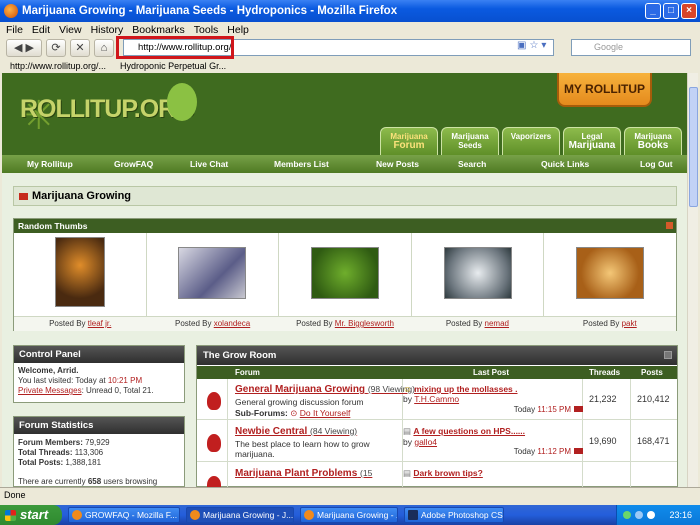  What do you see at coordinates (543, 45) in the screenshot?
I see `url-dropdown-icon: ▾` at bounding box center [543, 45].